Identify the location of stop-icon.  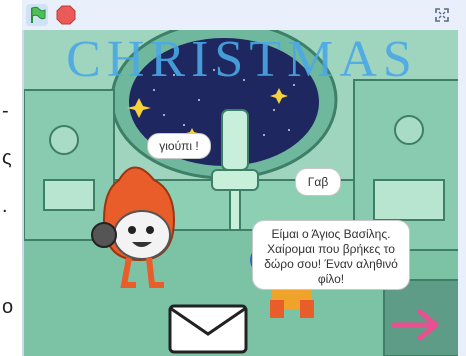
(66, 15).